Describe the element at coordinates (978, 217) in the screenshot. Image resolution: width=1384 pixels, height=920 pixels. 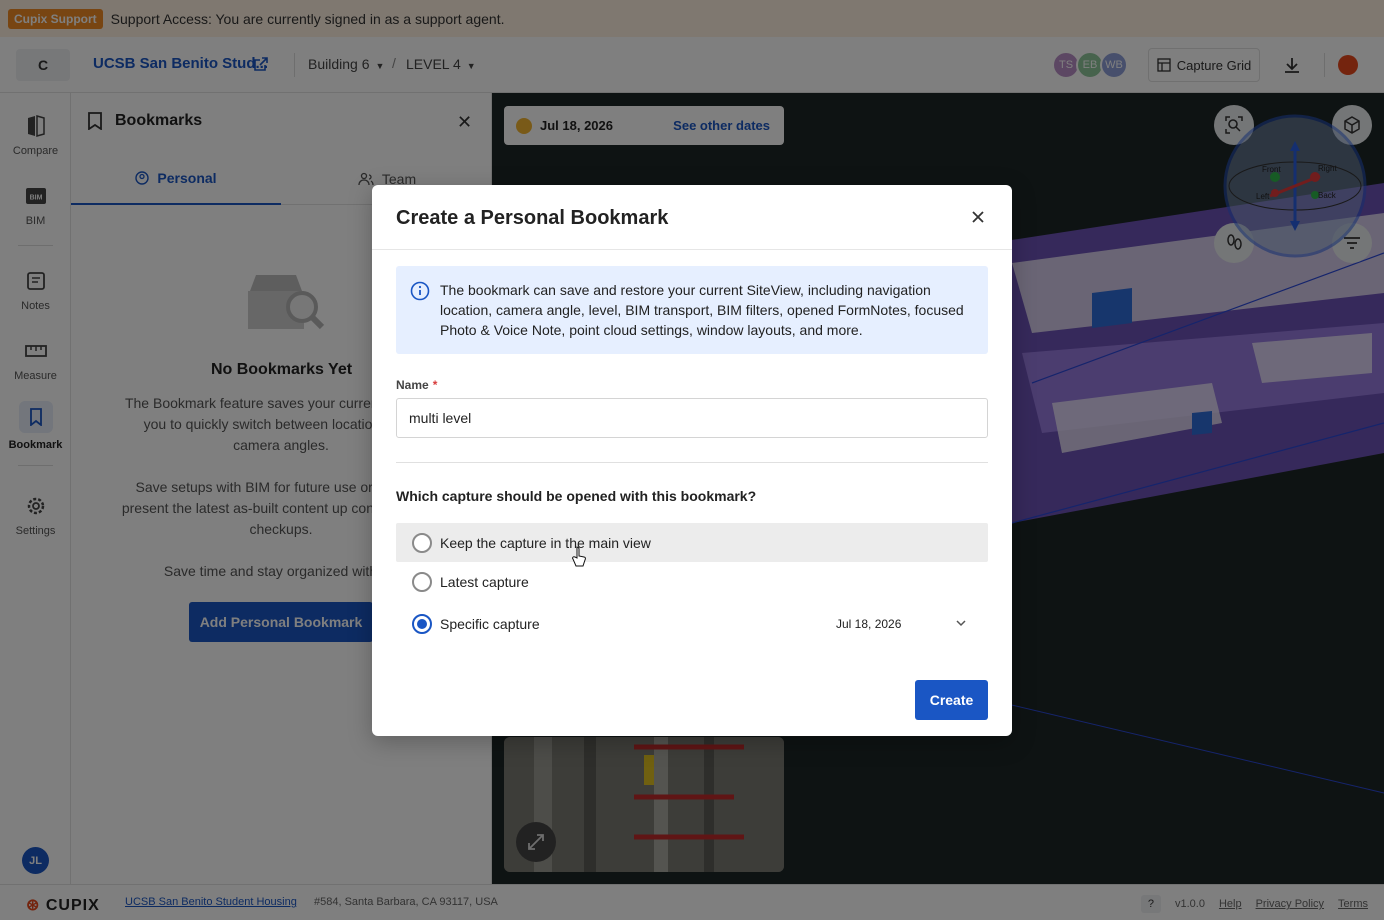
I see `close-icon` at that location.